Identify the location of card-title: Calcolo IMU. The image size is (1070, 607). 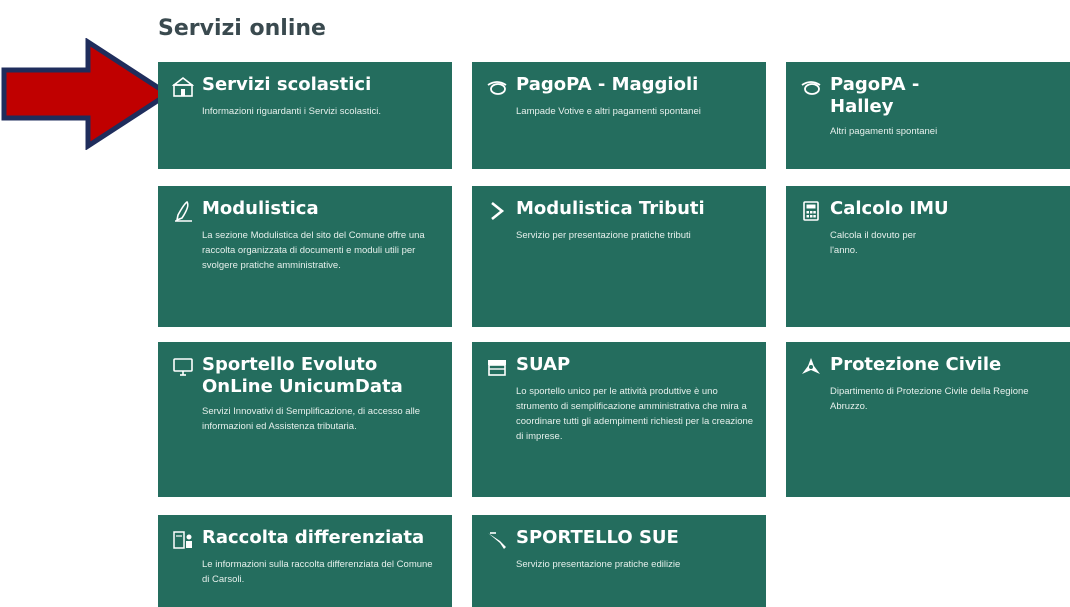
(889, 208).